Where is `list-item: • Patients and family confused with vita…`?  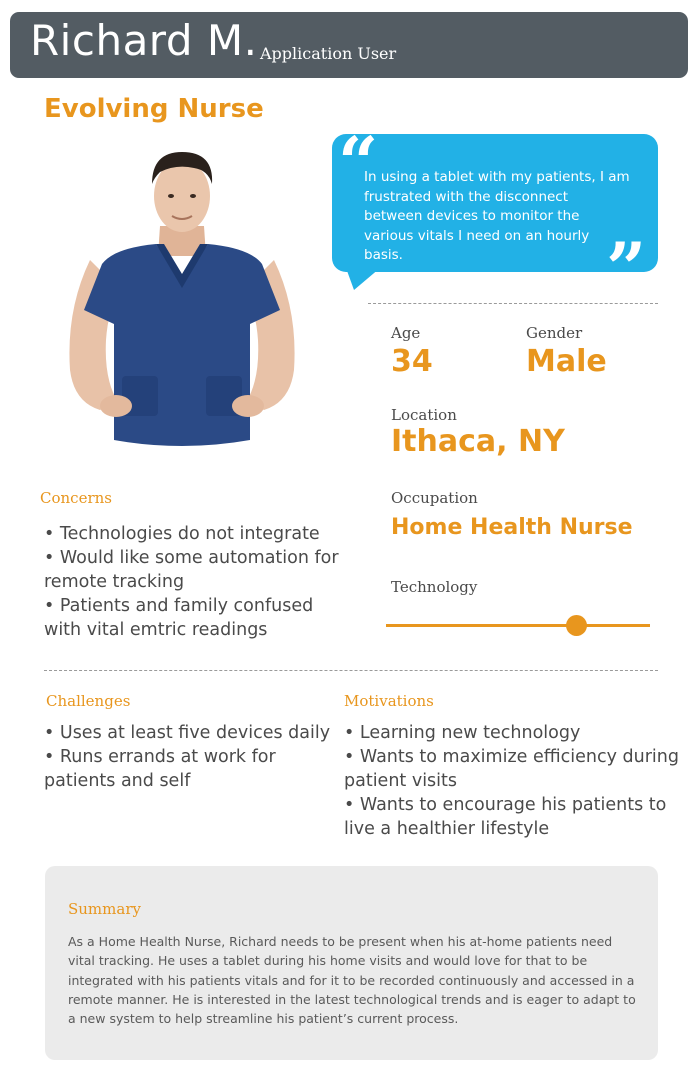
list-item: • Patients and family confused with vita… is located at coordinates (179, 618).